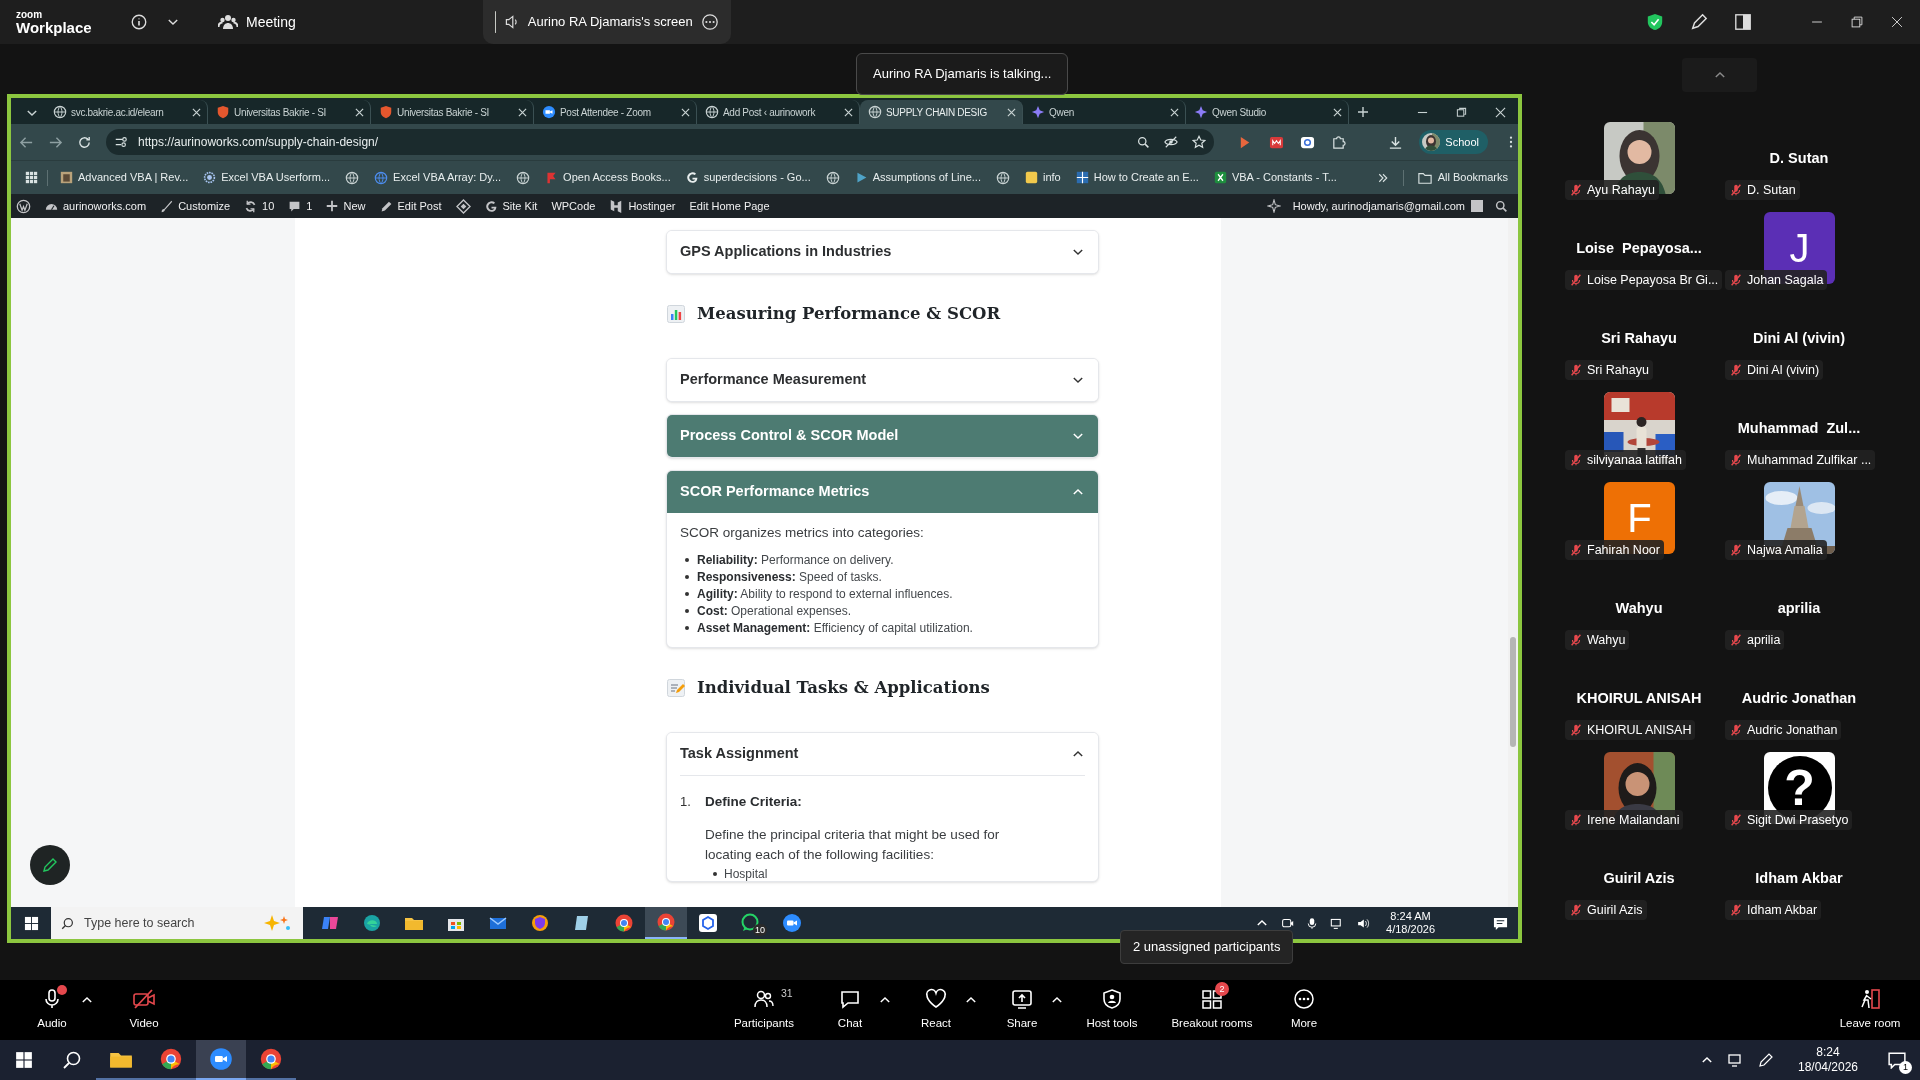 This screenshot has width=1920, height=1080. Describe the element at coordinates (52, 1010) in the screenshot. I see `toolbar-button: Audio` at that location.